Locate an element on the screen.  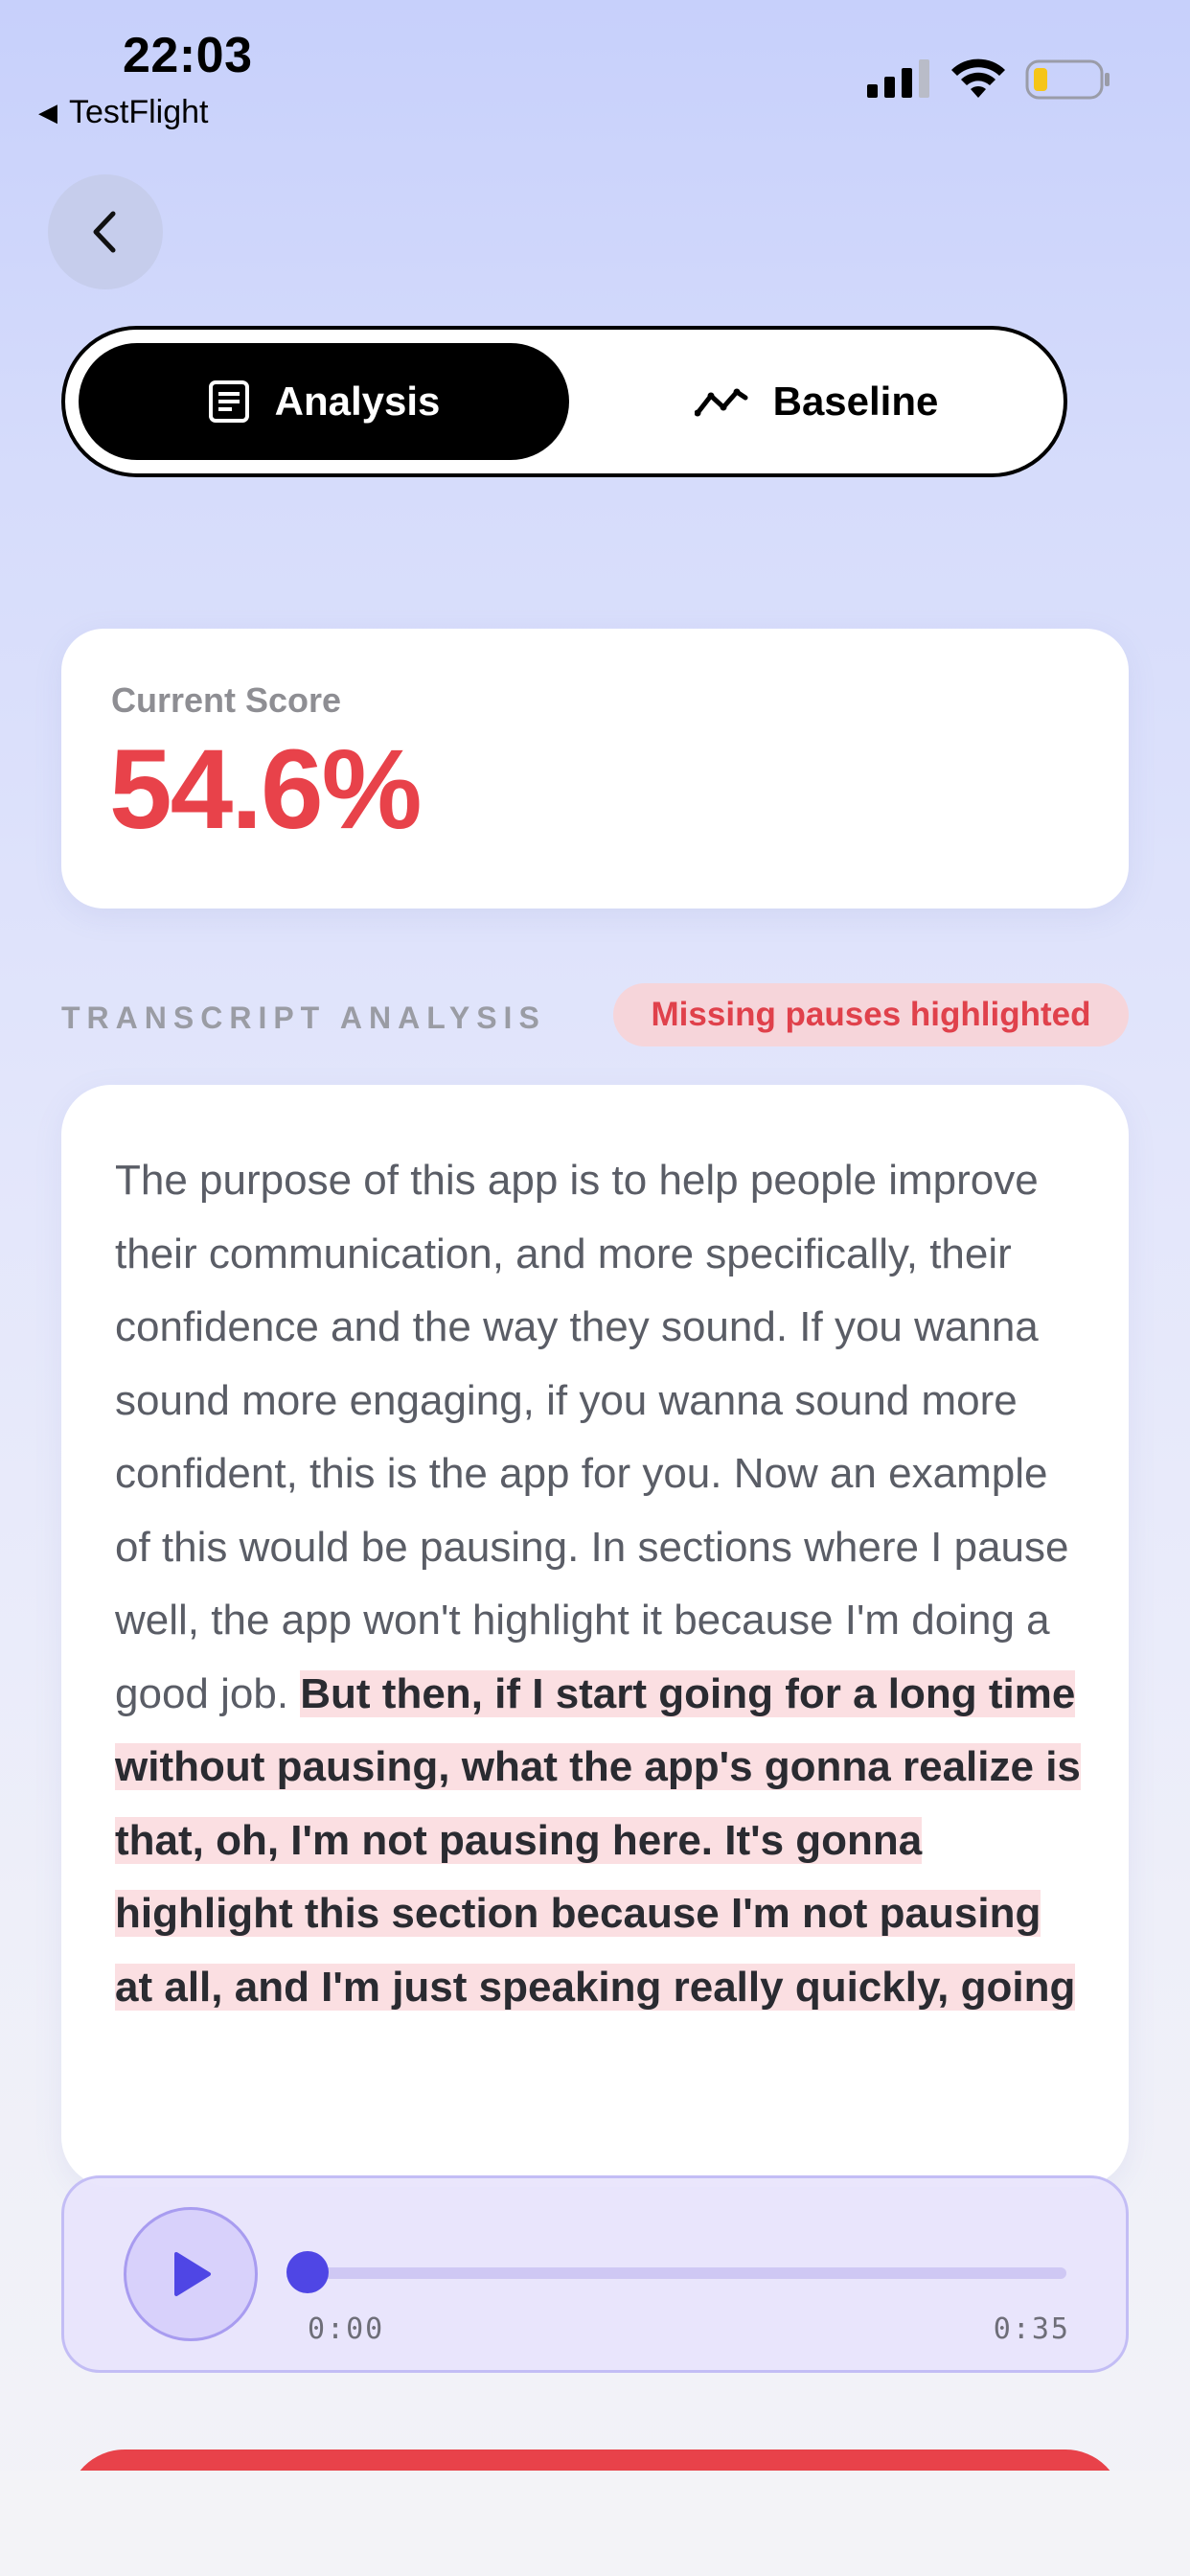
document-icon is located at coordinates (229, 401).